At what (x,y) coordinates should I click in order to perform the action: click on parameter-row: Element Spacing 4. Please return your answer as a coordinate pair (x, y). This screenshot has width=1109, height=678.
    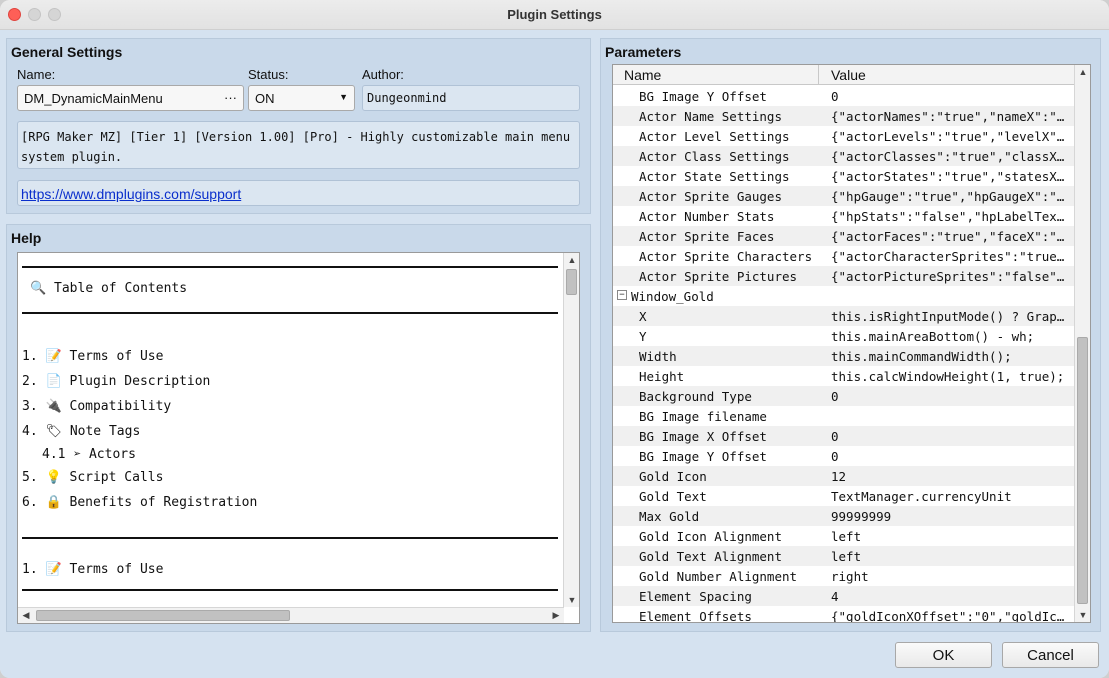
    Looking at the image, I should click on (844, 596).